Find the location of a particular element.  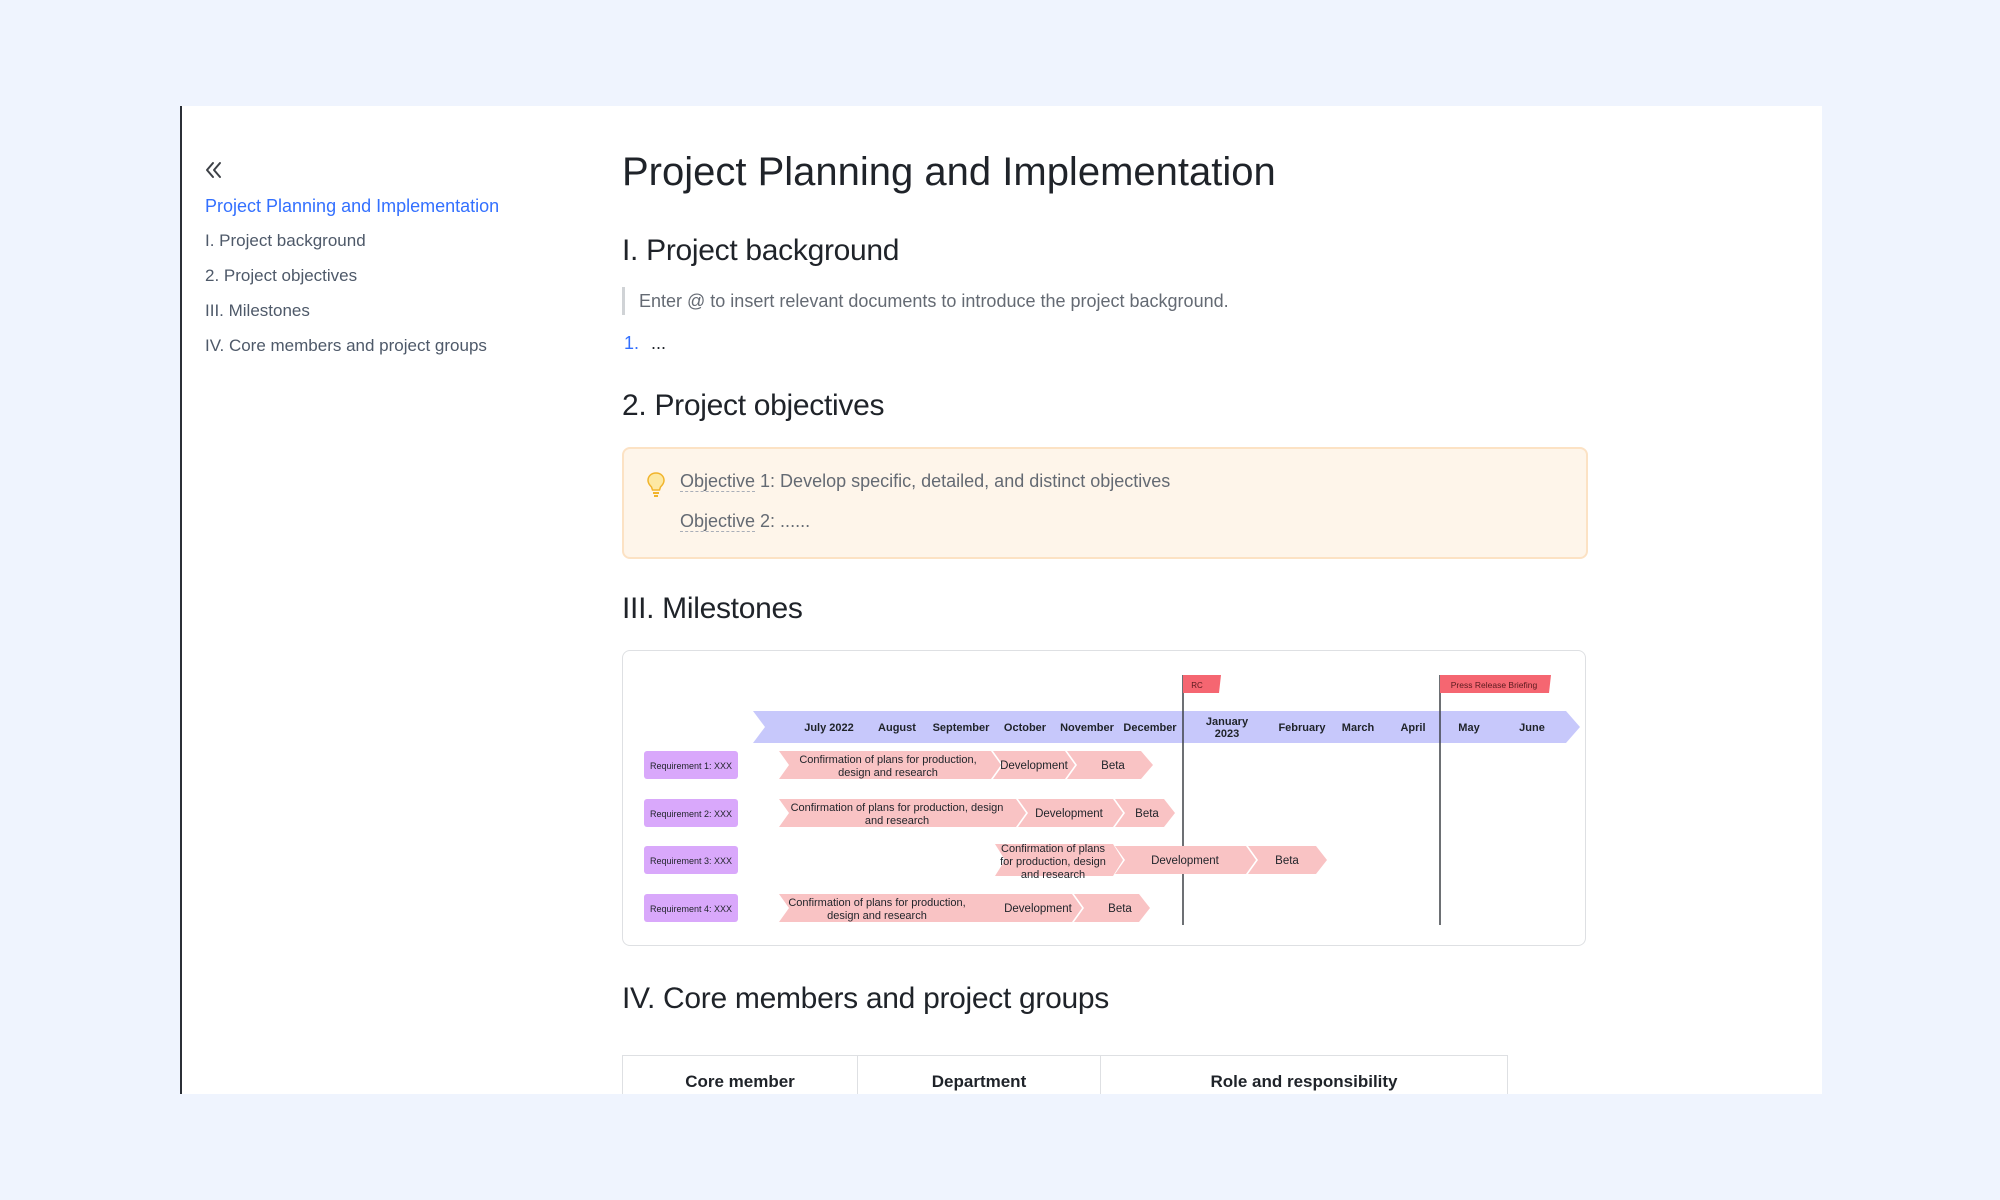

outline-item-milestones: III. Milestones is located at coordinates (352, 318).